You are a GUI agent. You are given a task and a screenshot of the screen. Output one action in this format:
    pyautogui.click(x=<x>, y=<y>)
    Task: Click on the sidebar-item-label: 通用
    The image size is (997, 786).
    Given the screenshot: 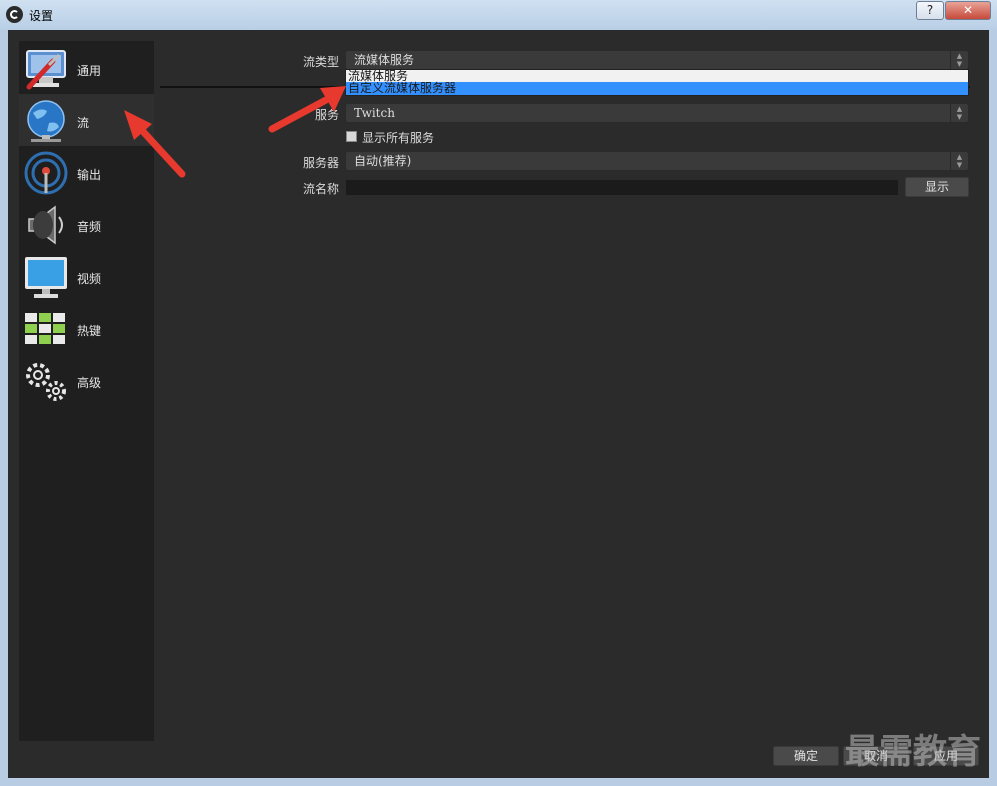 What is the action you would take?
    pyautogui.click(x=89, y=71)
    